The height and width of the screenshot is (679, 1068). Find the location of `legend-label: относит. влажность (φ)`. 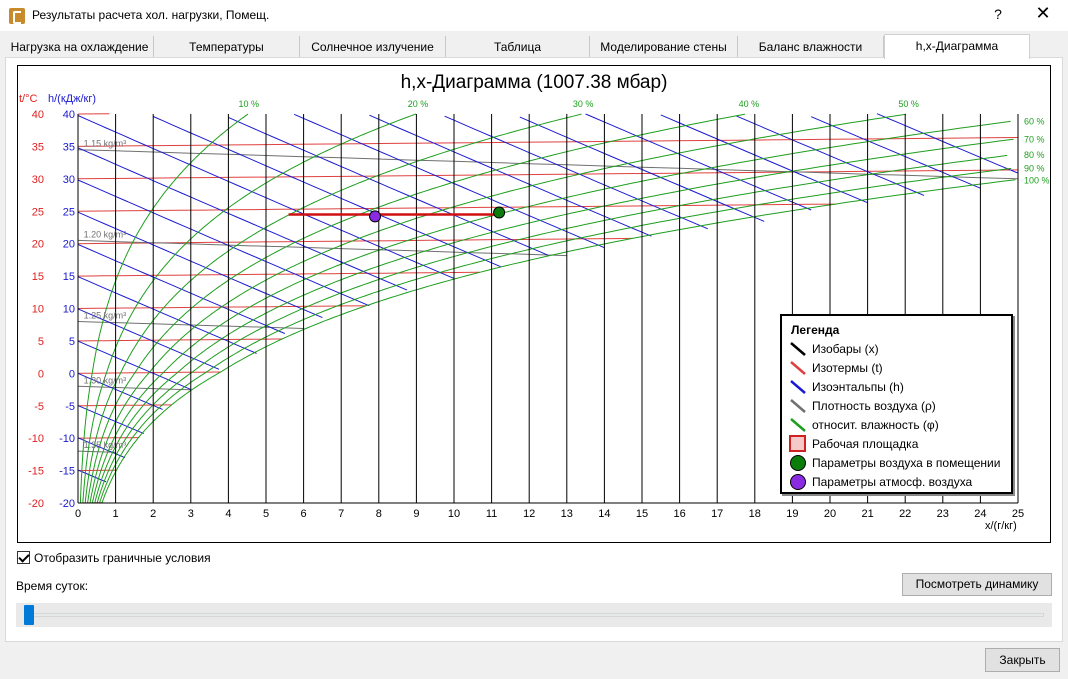

legend-label: относит. влажность (φ) is located at coordinates (875, 425).